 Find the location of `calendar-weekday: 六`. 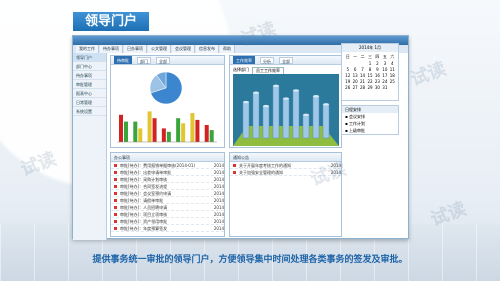

calendar-weekday: 六 is located at coordinates (392, 56).